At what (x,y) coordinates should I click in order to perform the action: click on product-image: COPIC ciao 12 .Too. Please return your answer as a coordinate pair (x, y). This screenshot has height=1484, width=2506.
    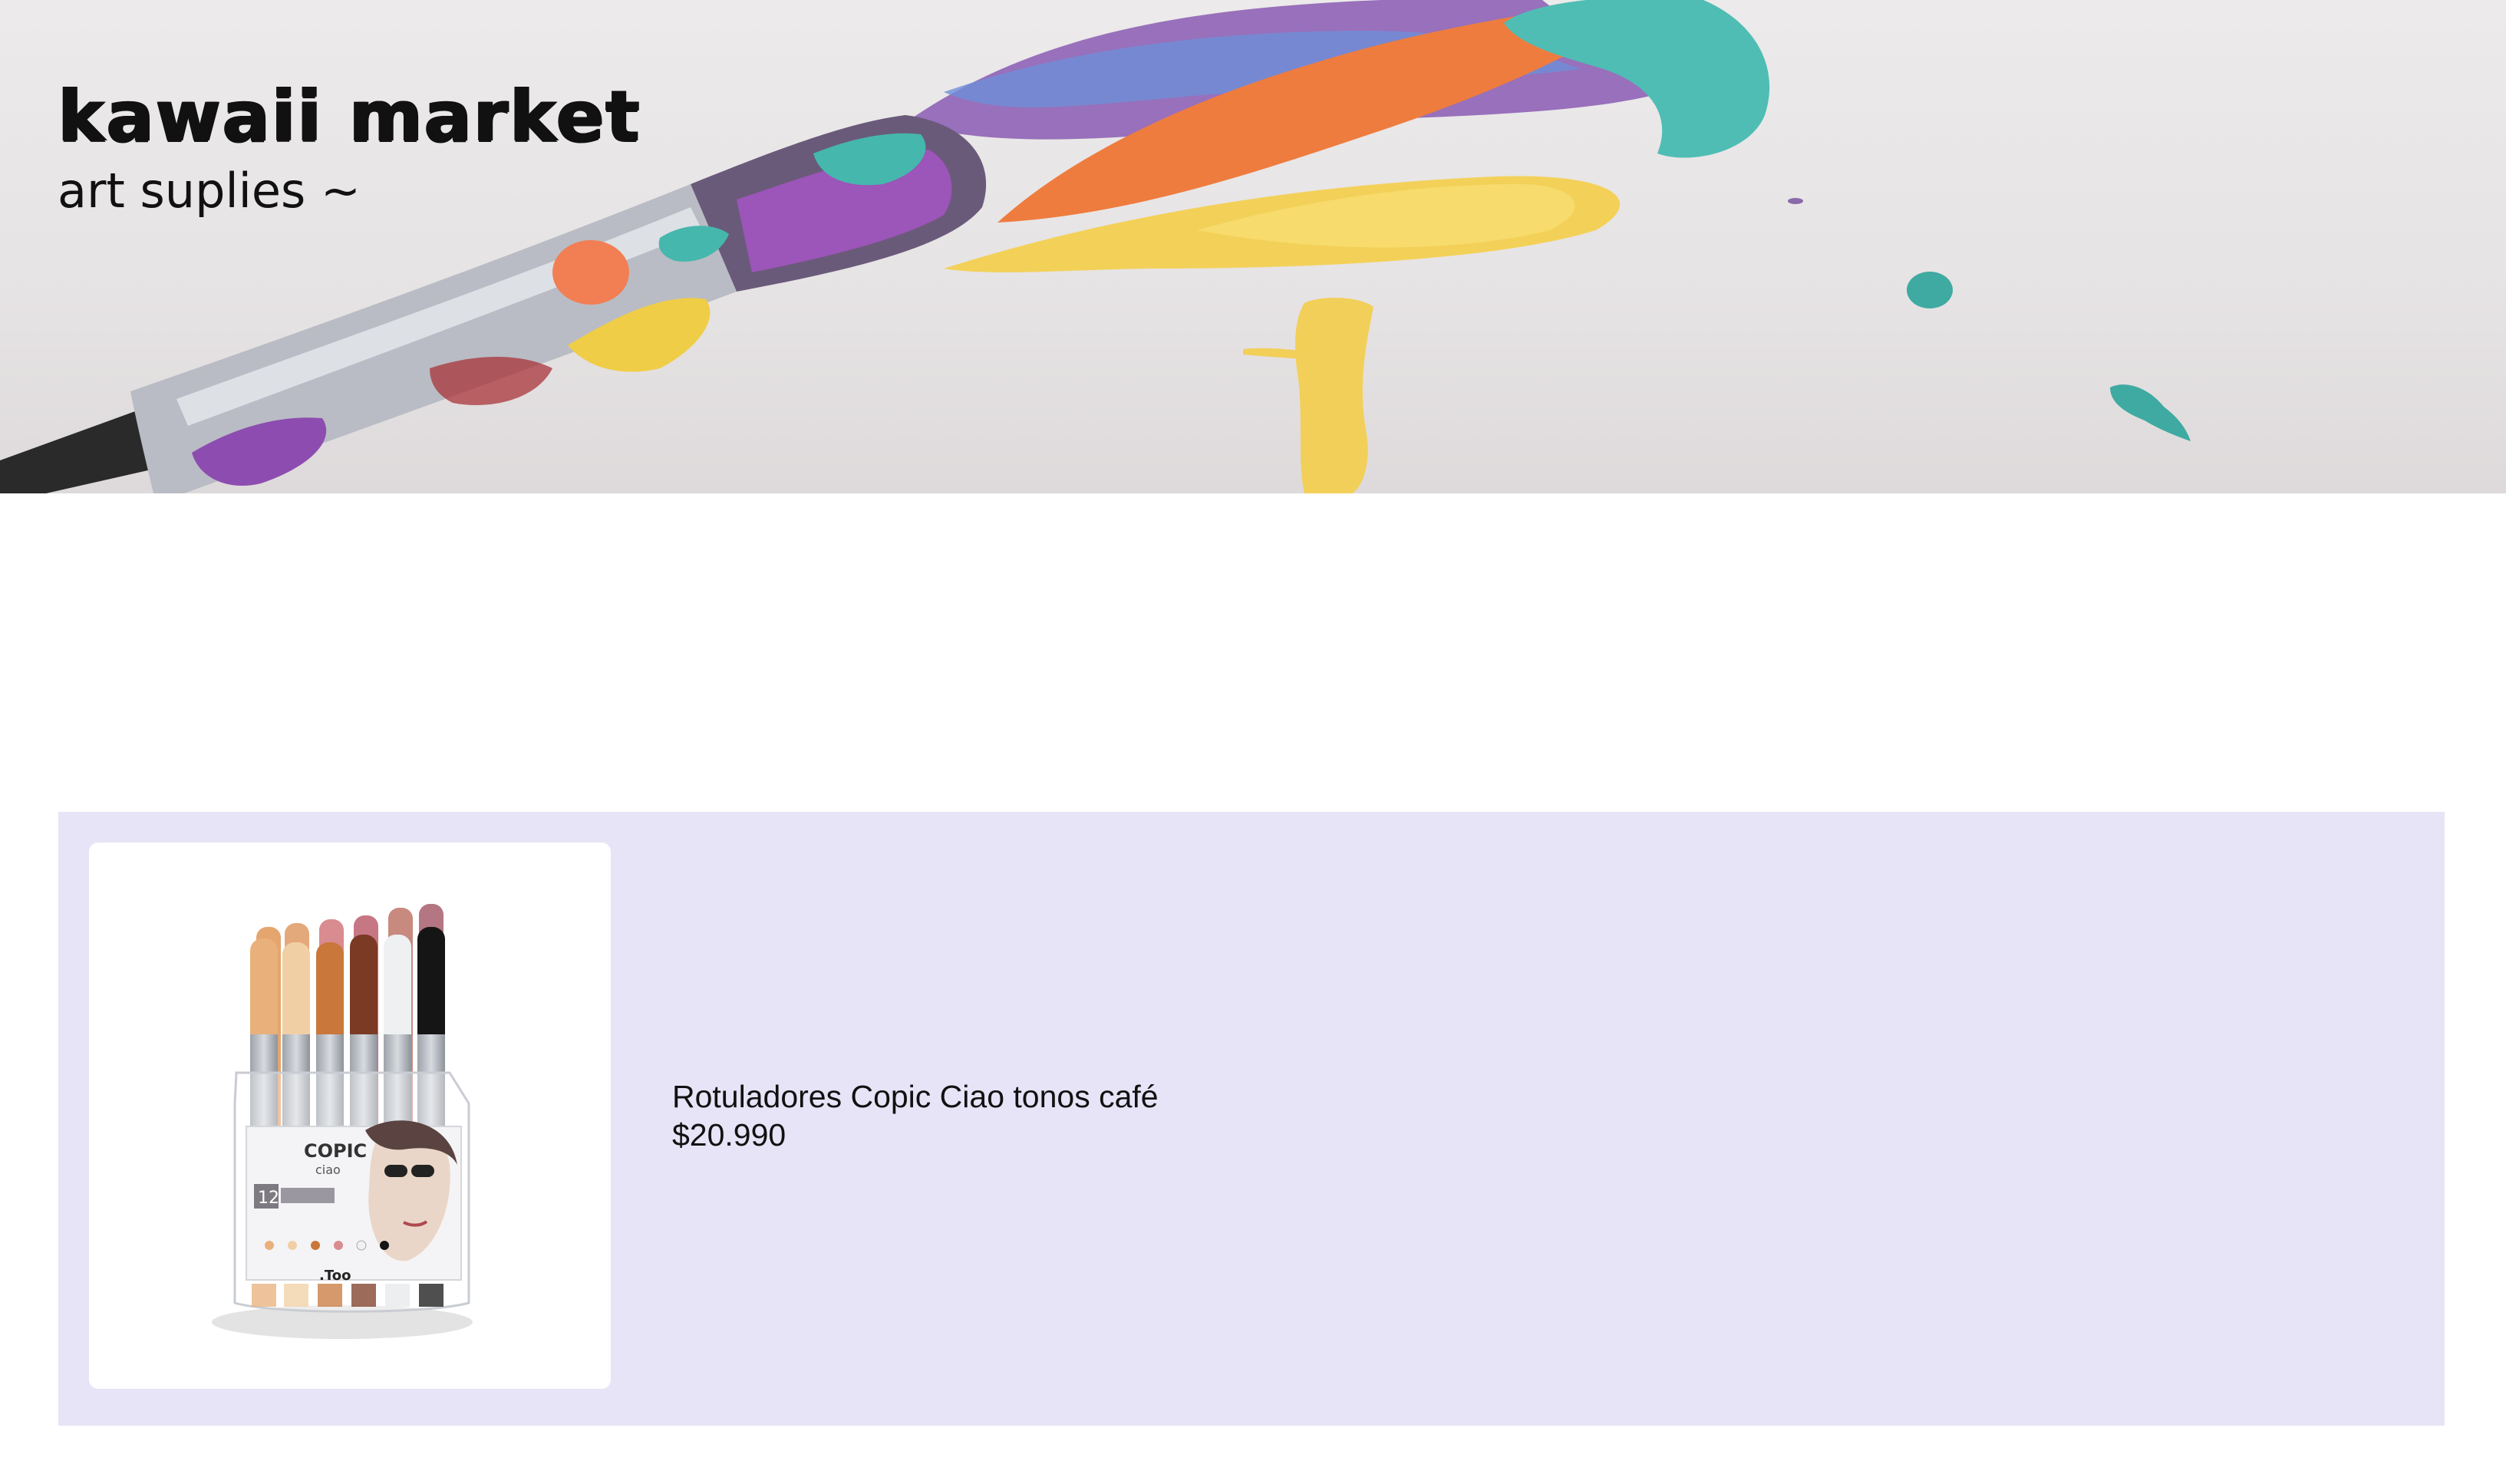
    Looking at the image, I should click on (350, 1116).